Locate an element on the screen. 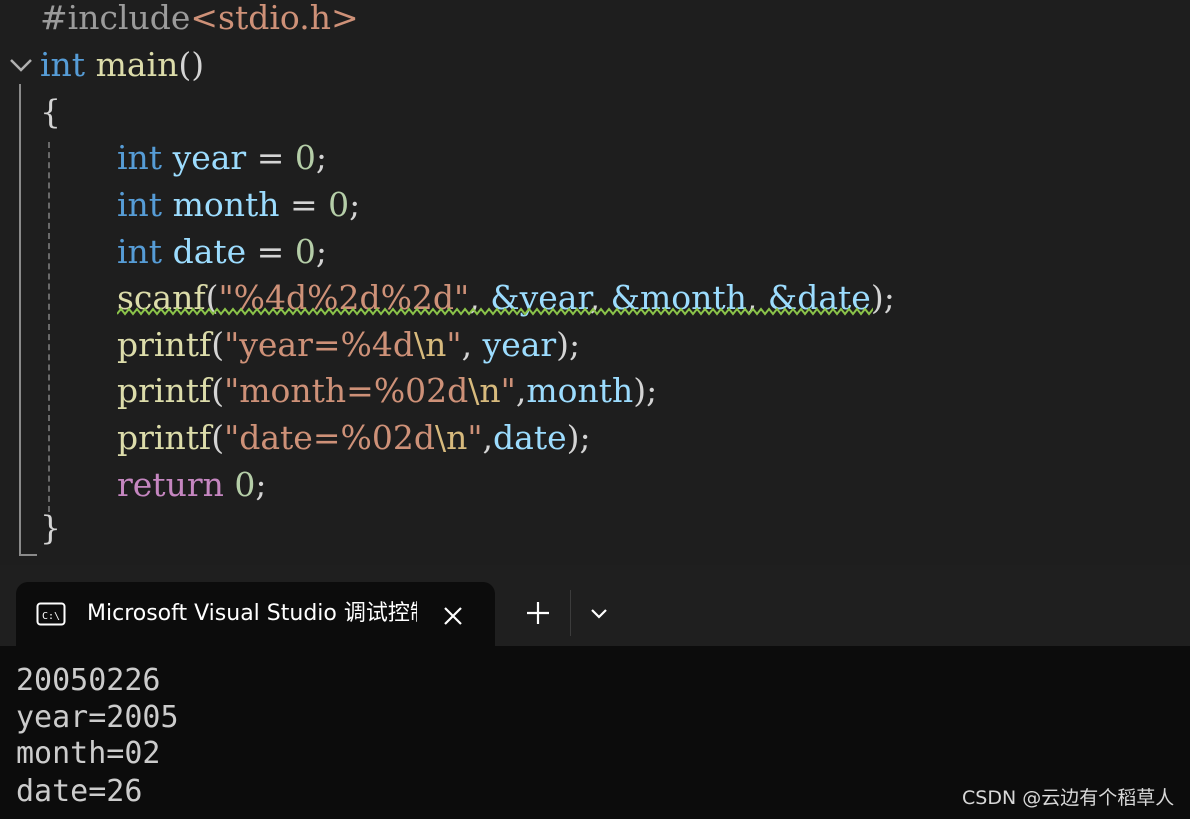  terminal-tab: C:\ Microsoft Visual Studio 调试控制台 is located at coordinates (255, 614).